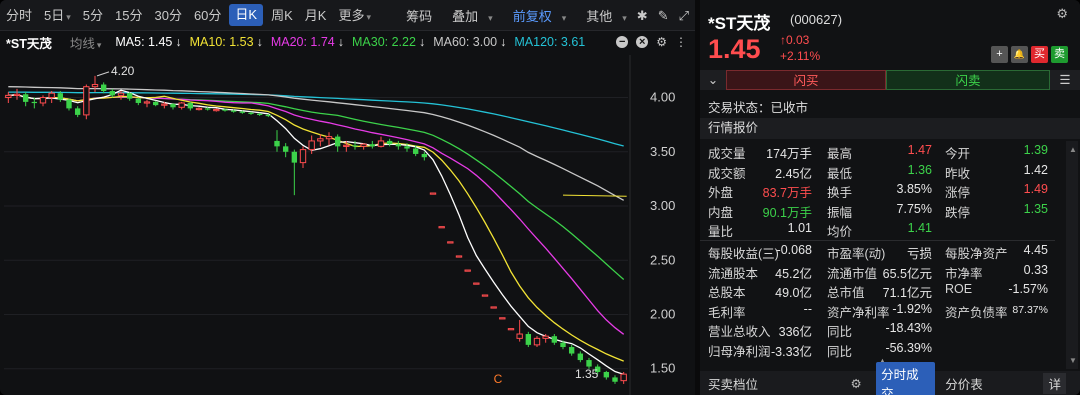 The image size is (1080, 395). What do you see at coordinates (419, 15) in the screenshot?
I see `chips-button: 筹码` at bounding box center [419, 15].